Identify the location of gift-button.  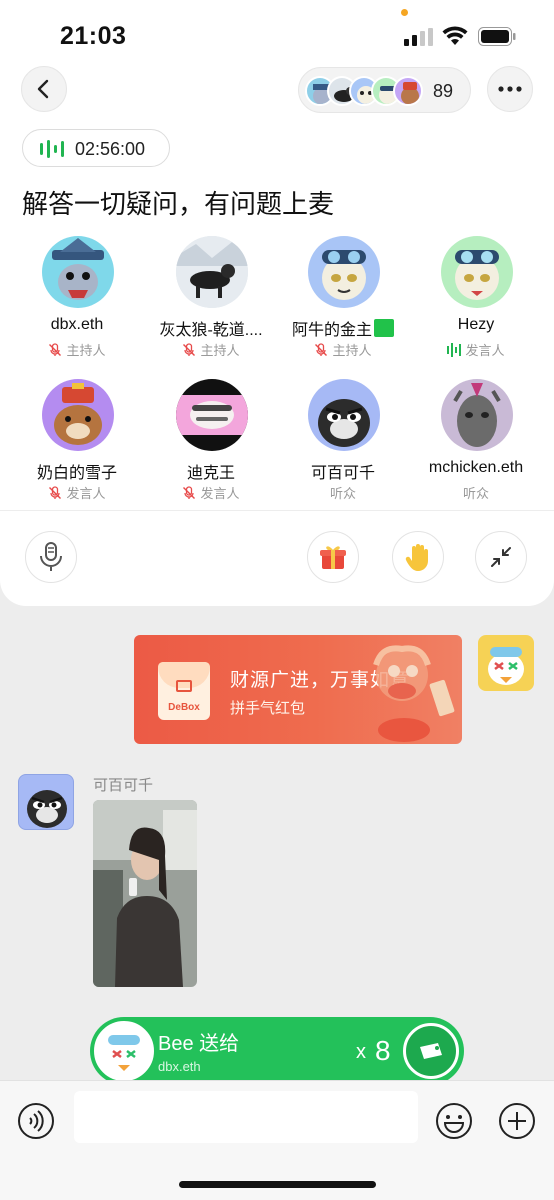
(333, 557).